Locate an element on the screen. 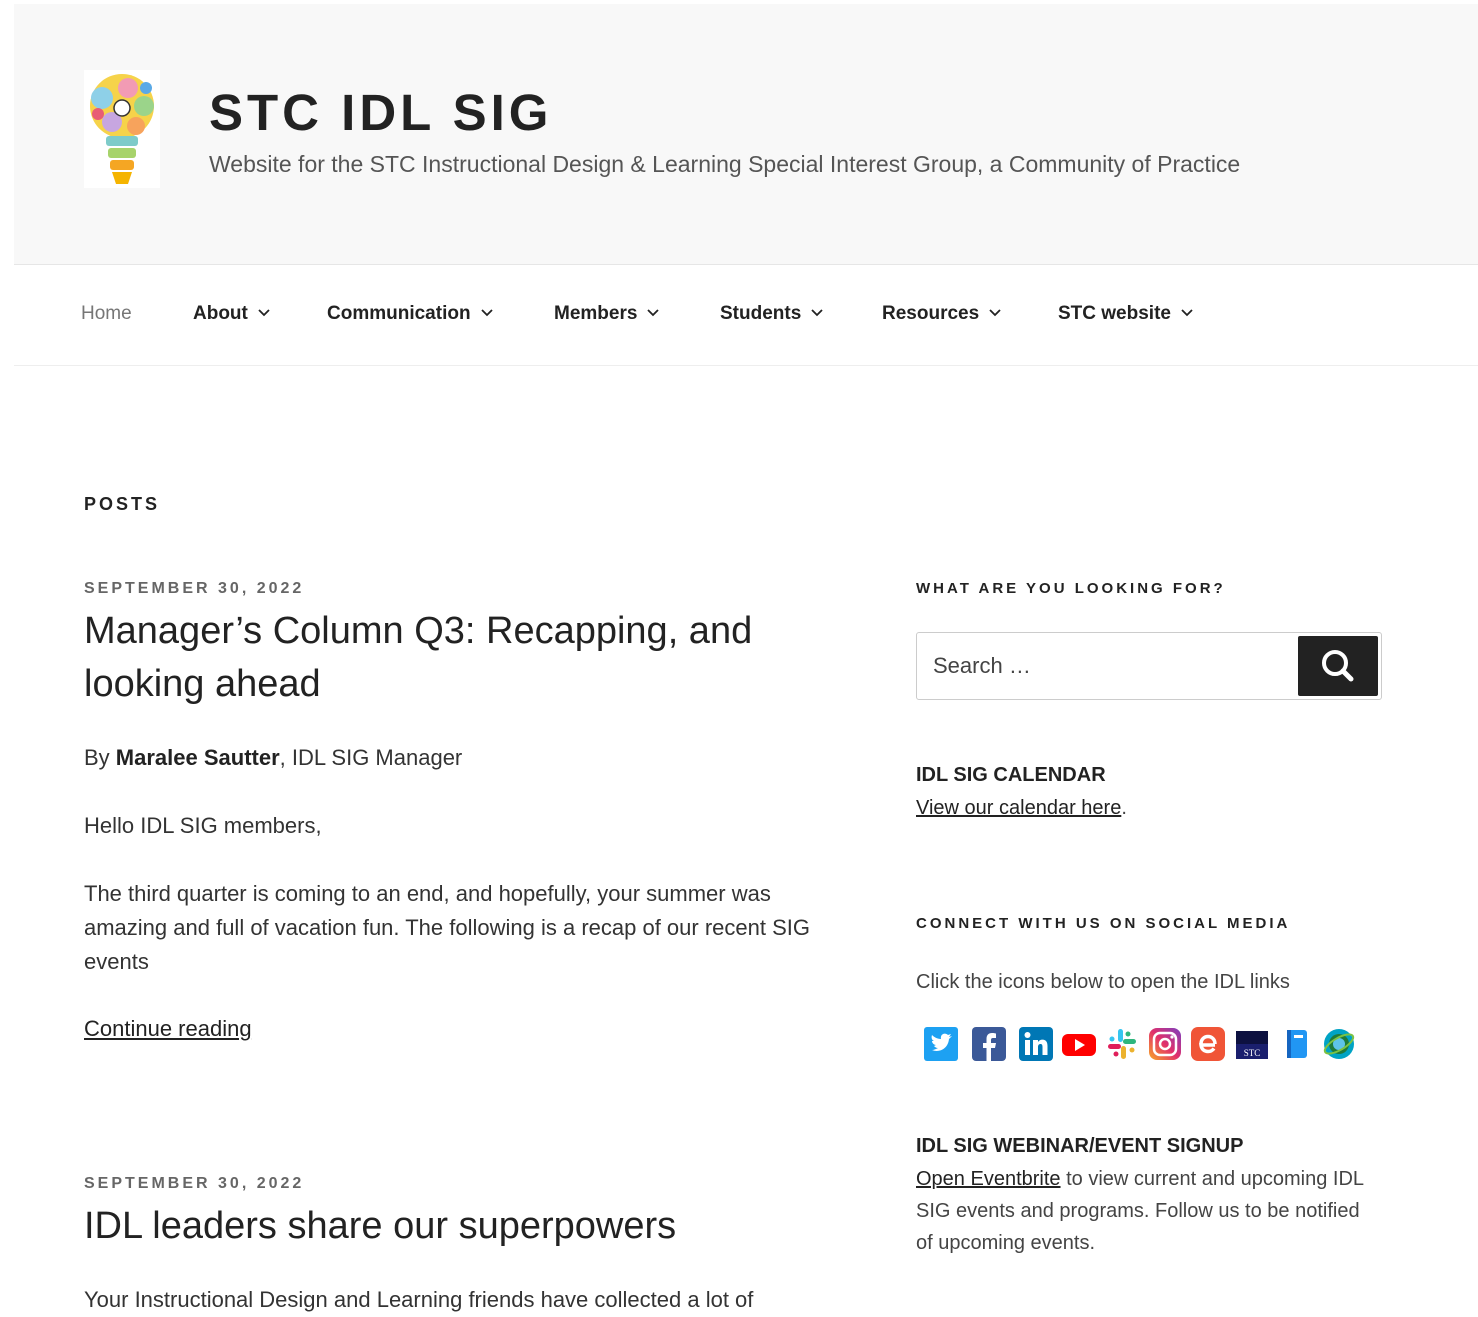 Image resolution: width=1478 pixels, height=1317 pixels. byline-suffix: , IDL SIG Manager is located at coordinates (371, 757).